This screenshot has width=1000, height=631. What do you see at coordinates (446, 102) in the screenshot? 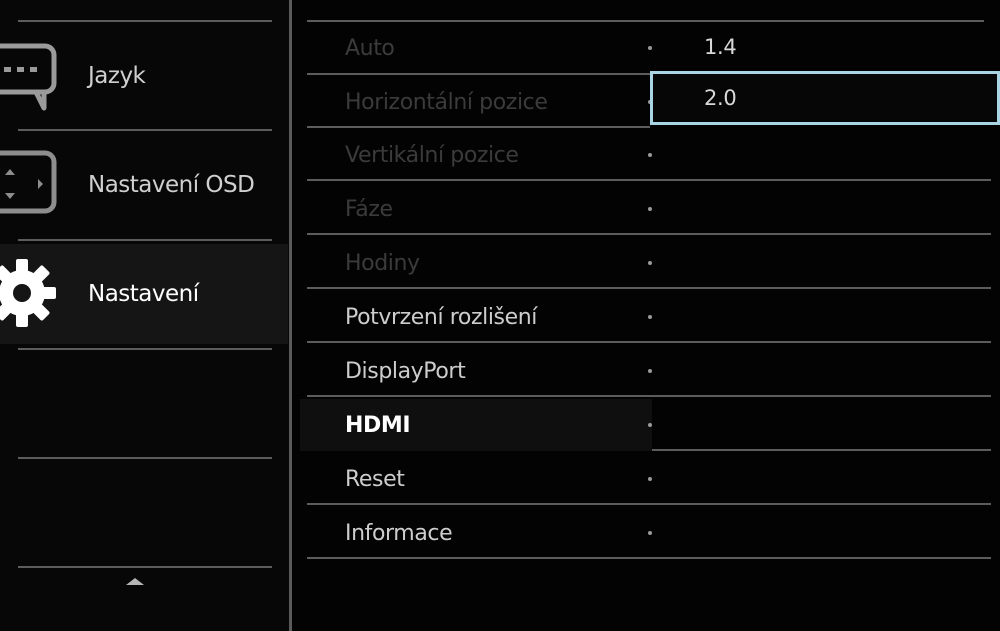
I see `menu-item-label: Horizontální pozice` at bounding box center [446, 102].